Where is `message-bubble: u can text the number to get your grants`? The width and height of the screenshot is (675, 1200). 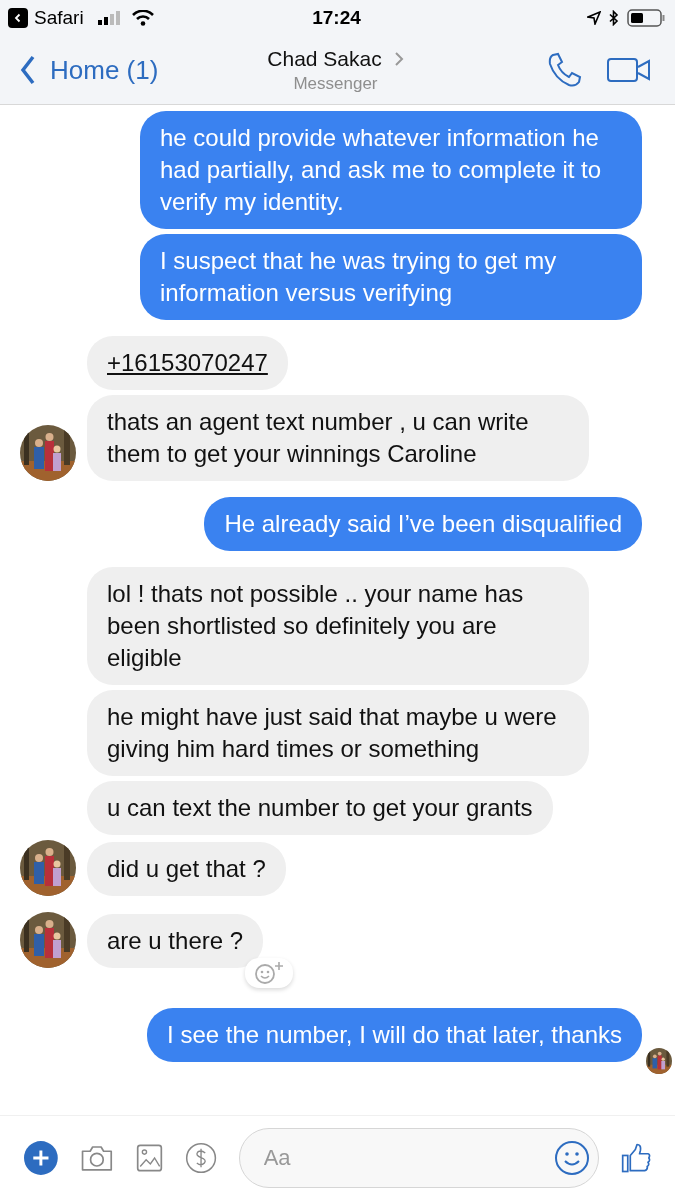 message-bubble: u can text the number to get your grants is located at coordinates (320, 808).